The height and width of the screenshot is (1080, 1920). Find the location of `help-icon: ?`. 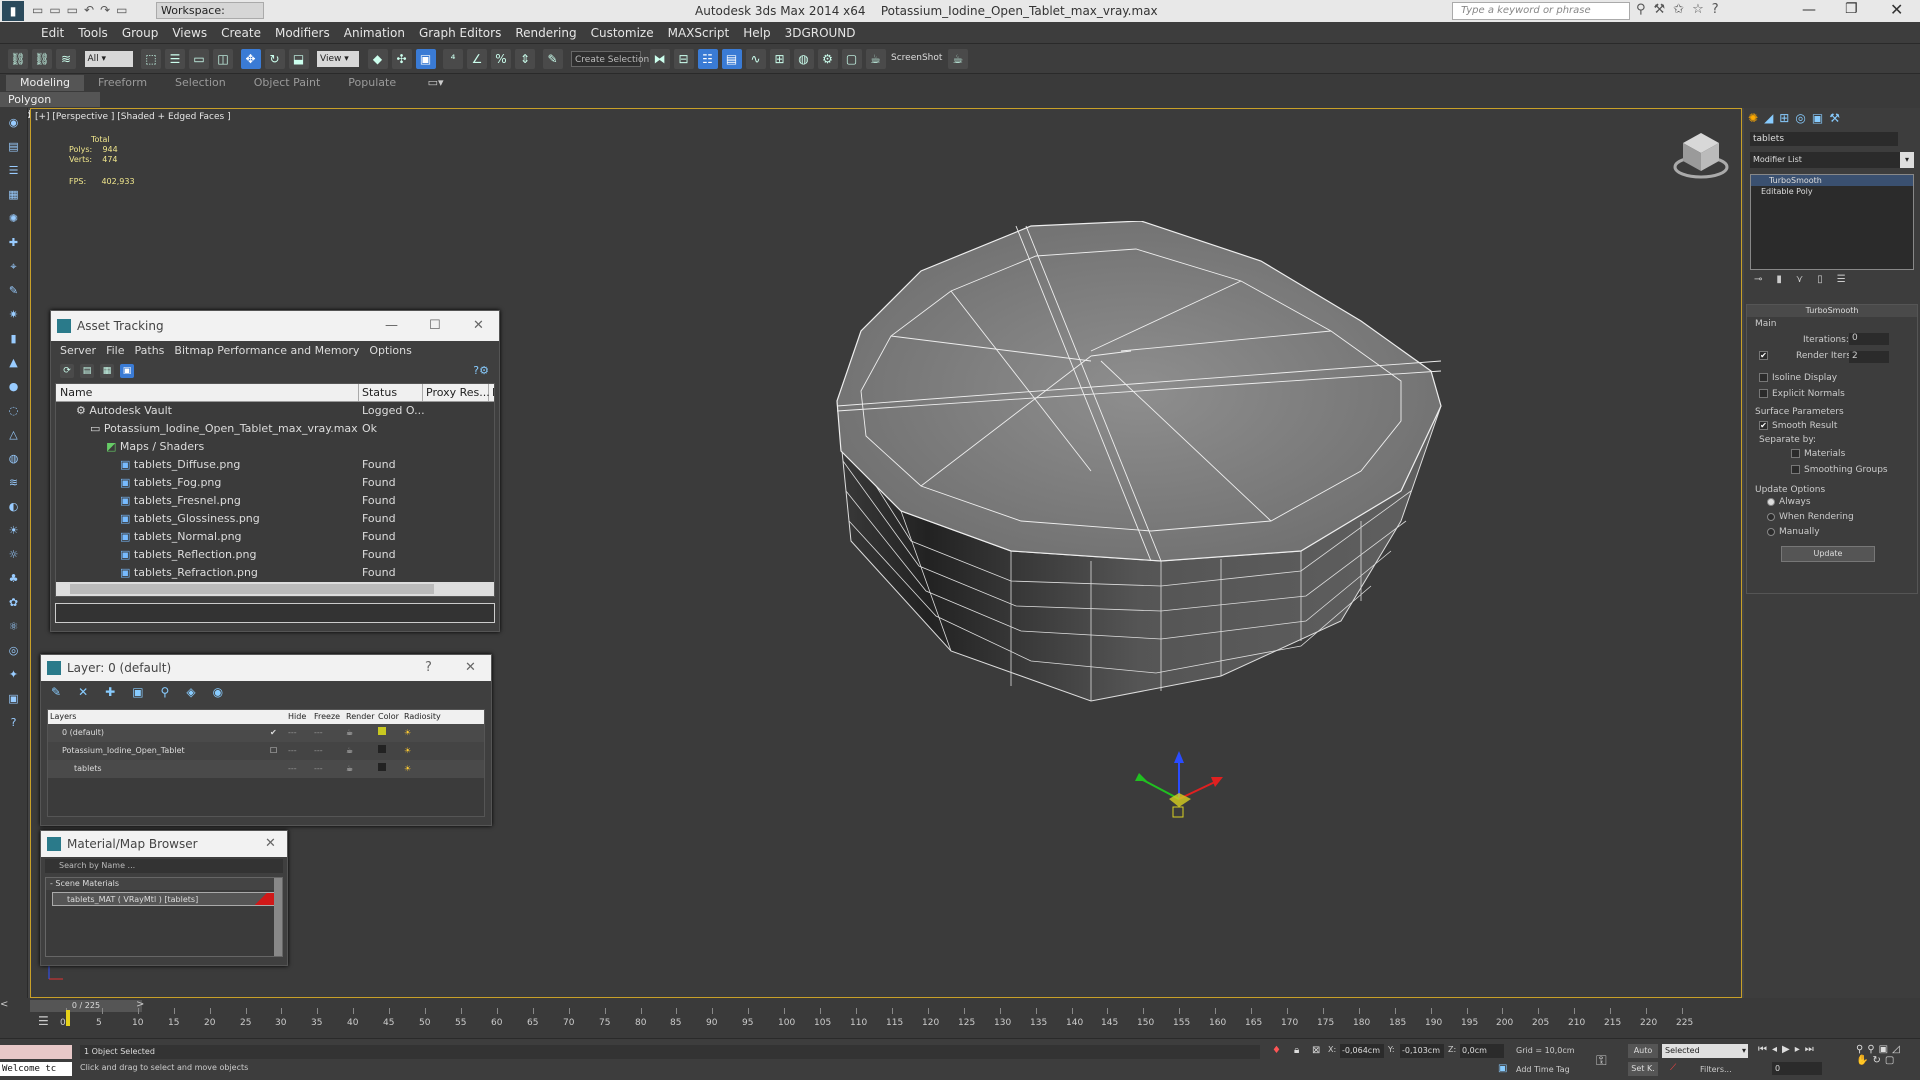

help-icon: ? is located at coordinates (14, 723).